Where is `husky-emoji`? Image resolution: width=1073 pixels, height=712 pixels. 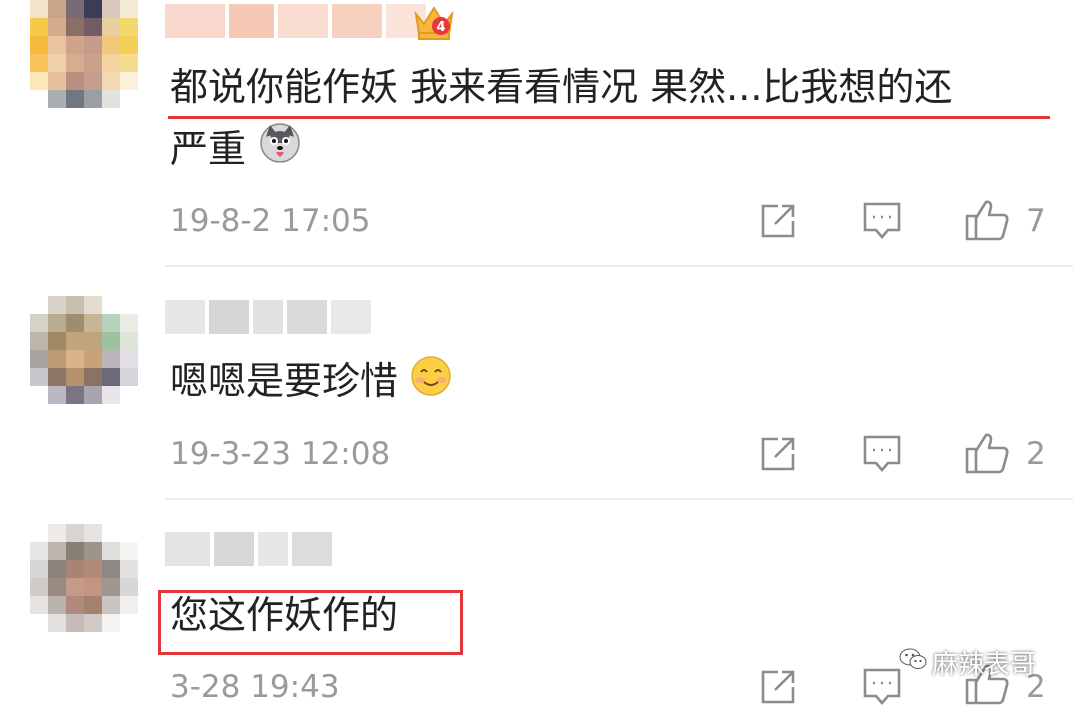
husky-emoji is located at coordinates (280, 152).